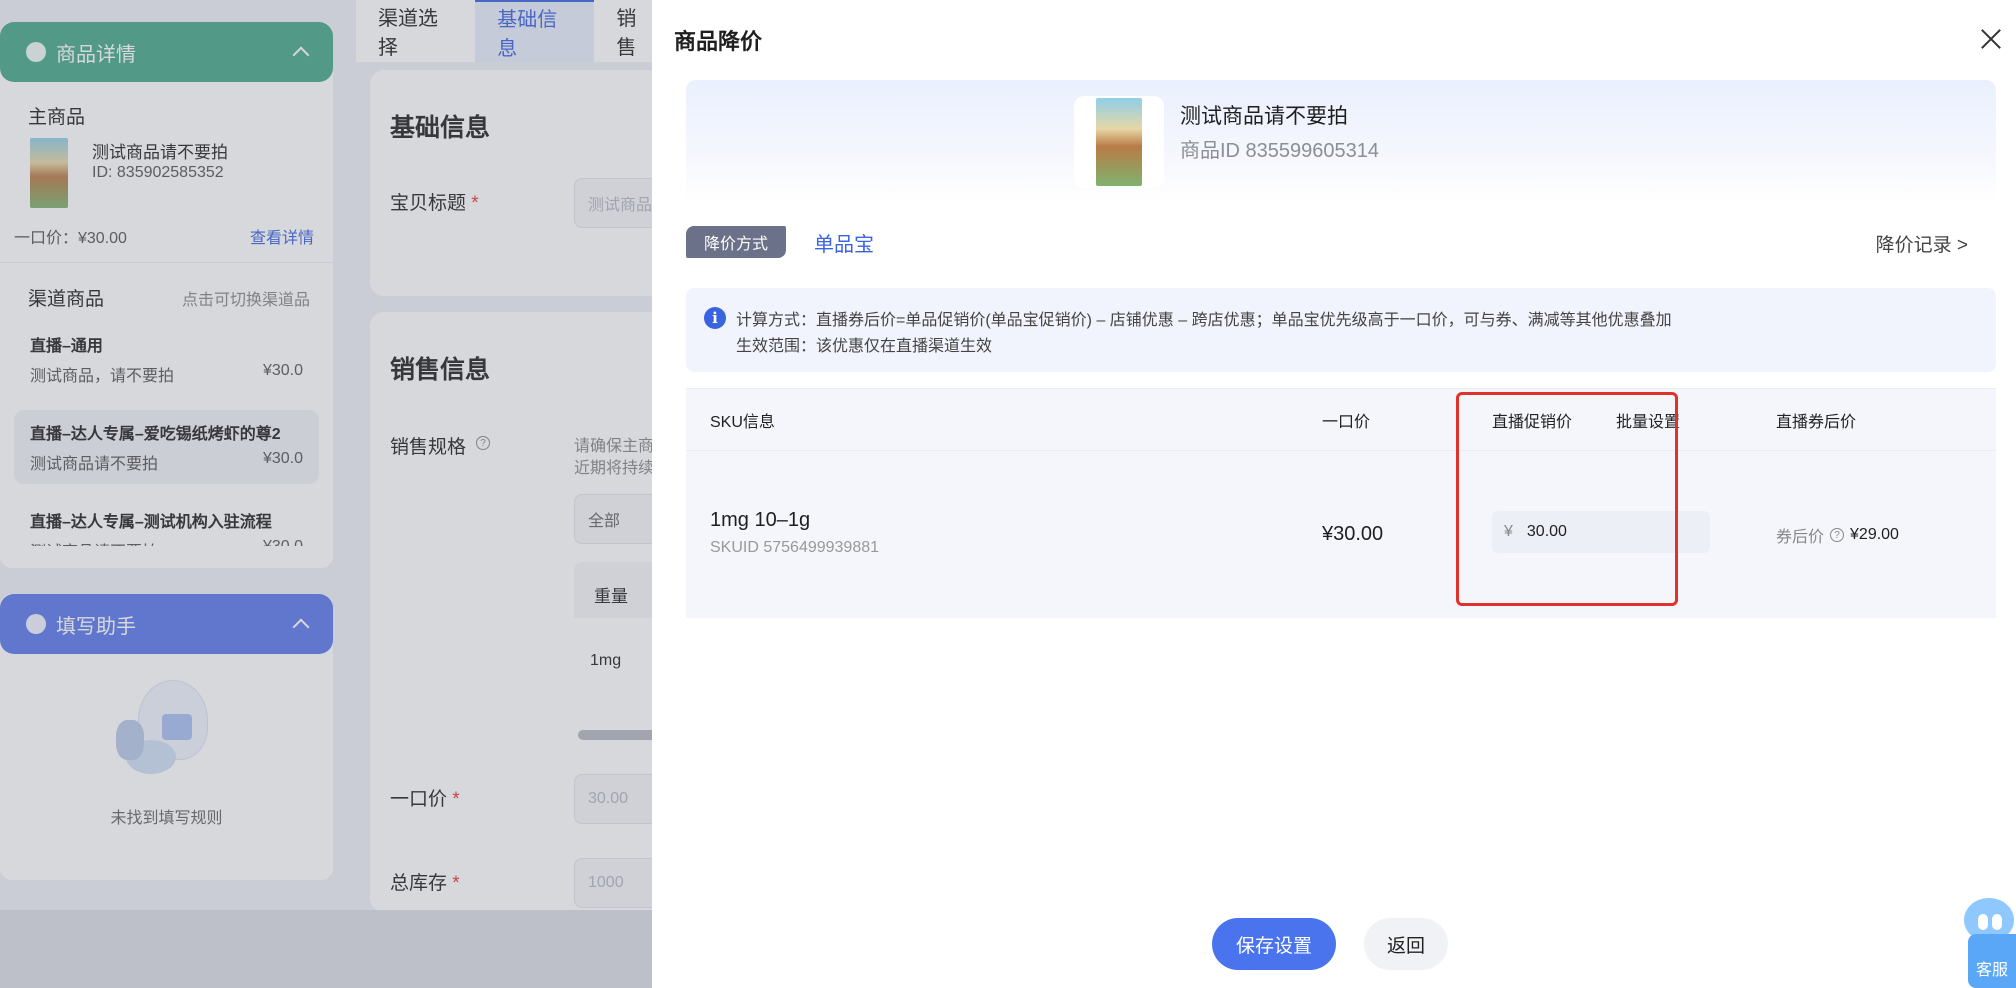 The width and height of the screenshot is (2016, 988). What do you see at coordinates (1874, 534) in the screenshot?
I see `after-coupon-value: ¥29.00` at bounding box center [1874, 534].